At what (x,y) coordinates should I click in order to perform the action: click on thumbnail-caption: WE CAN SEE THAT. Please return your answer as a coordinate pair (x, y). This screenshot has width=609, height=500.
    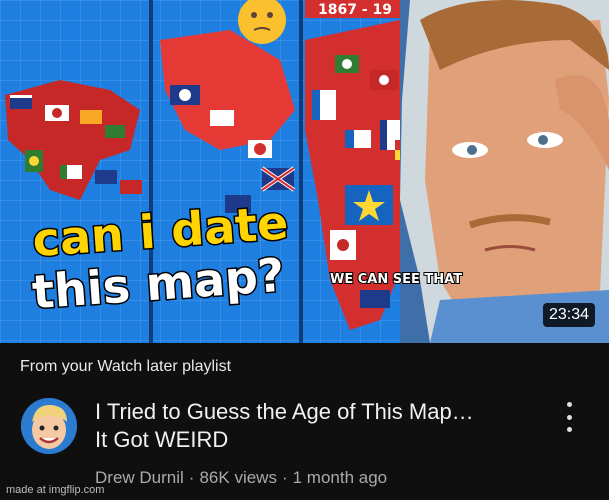
    Looking at the image, I should click on (396, 279).